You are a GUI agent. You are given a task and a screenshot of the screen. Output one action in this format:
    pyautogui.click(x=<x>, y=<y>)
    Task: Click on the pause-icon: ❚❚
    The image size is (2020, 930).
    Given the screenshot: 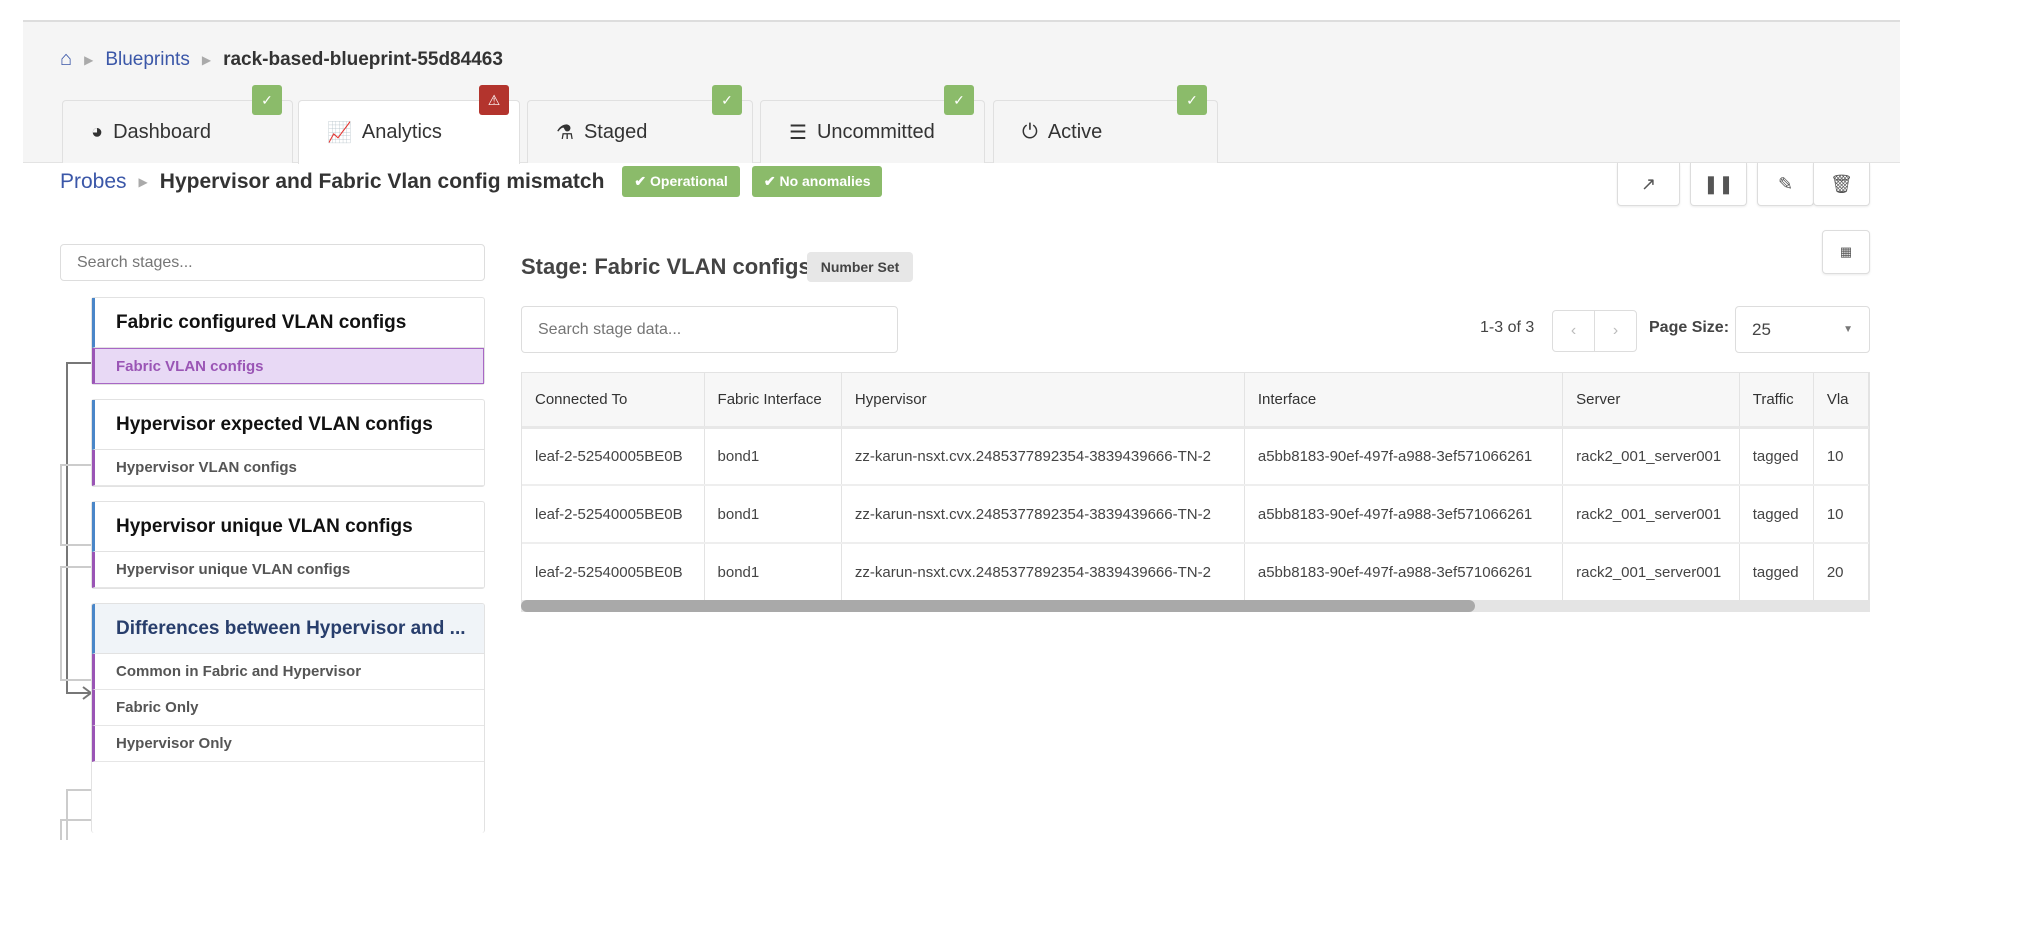 What is the action you would take?
    pyautogui.click(x=1718, y=183)
    